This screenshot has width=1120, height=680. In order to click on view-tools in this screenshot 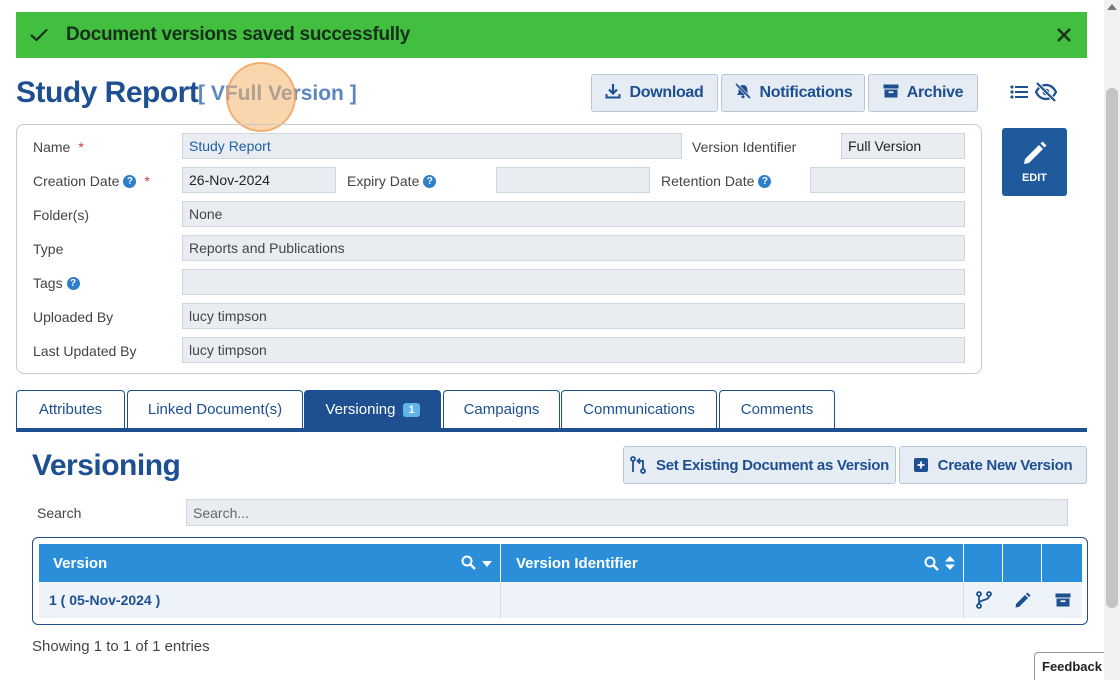, I will do `click(1034, 94)`.